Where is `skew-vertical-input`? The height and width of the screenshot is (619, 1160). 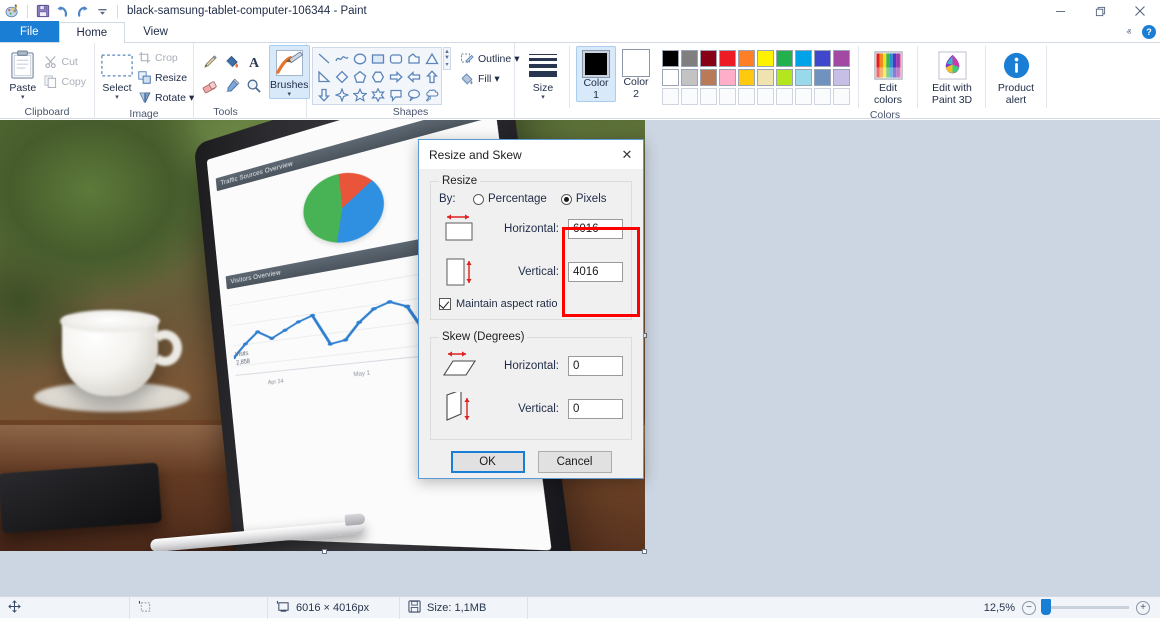 skew-vertical-input is located at coordinates (595, 409).